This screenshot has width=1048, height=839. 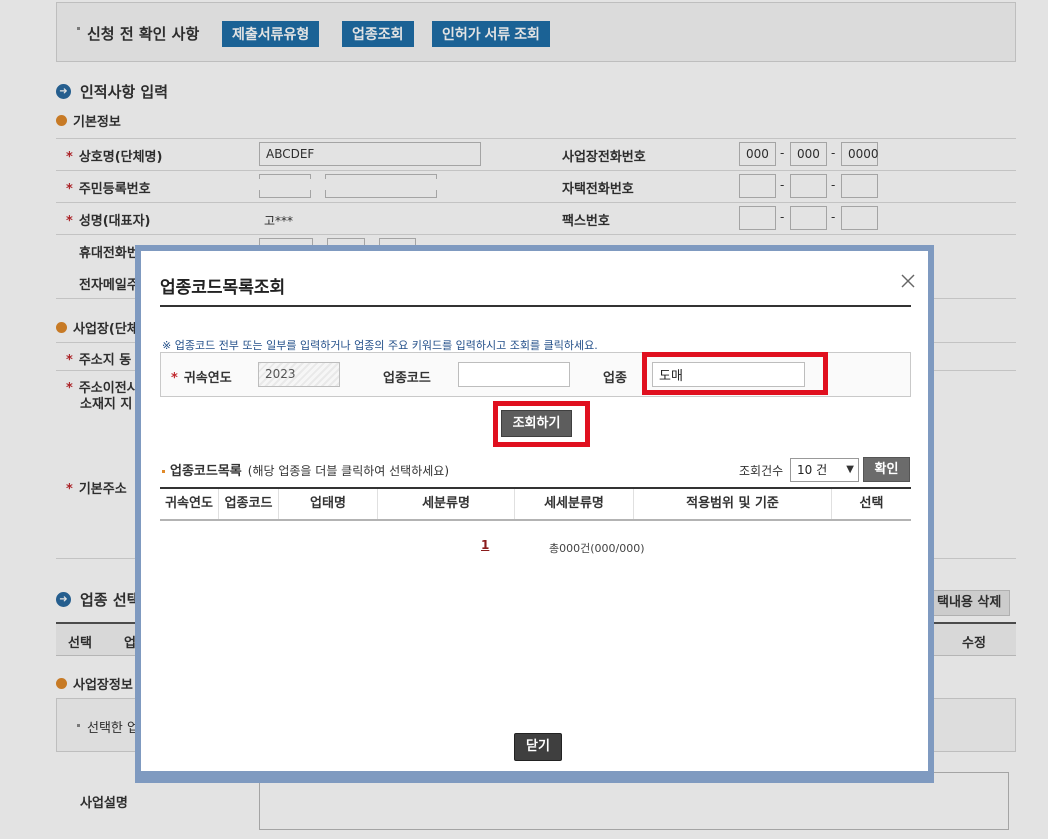 What do you see at coordinates (535, 306) in the screenshot?
I see `title-divider` at bounding box center [535, 306].